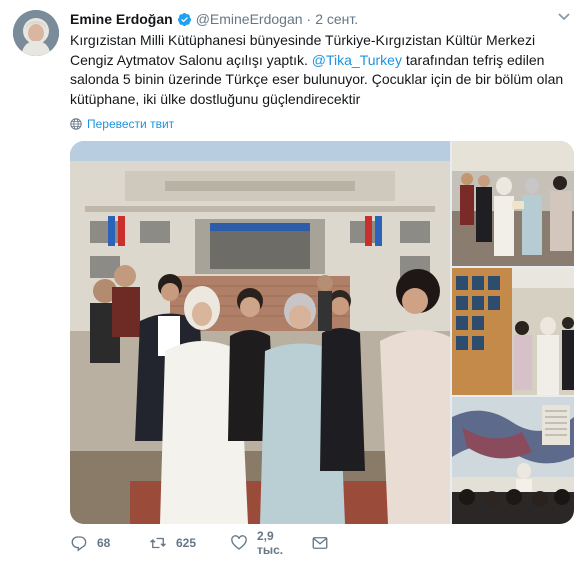 The image size is (583, 562). I want to click on photo-gallery, so click(513, 331).